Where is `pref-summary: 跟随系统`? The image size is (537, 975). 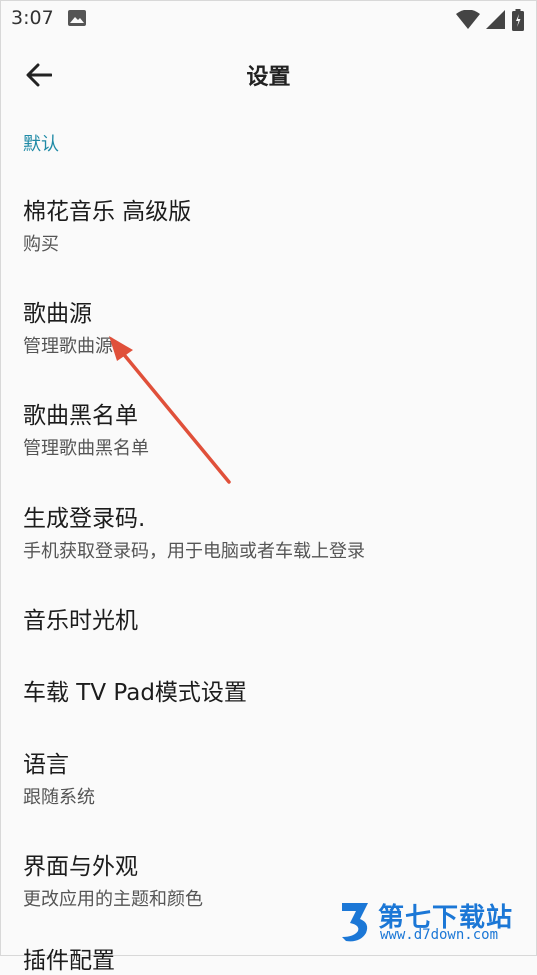
pref-summary: 跟随系统 is located at coordinates (59, 797).